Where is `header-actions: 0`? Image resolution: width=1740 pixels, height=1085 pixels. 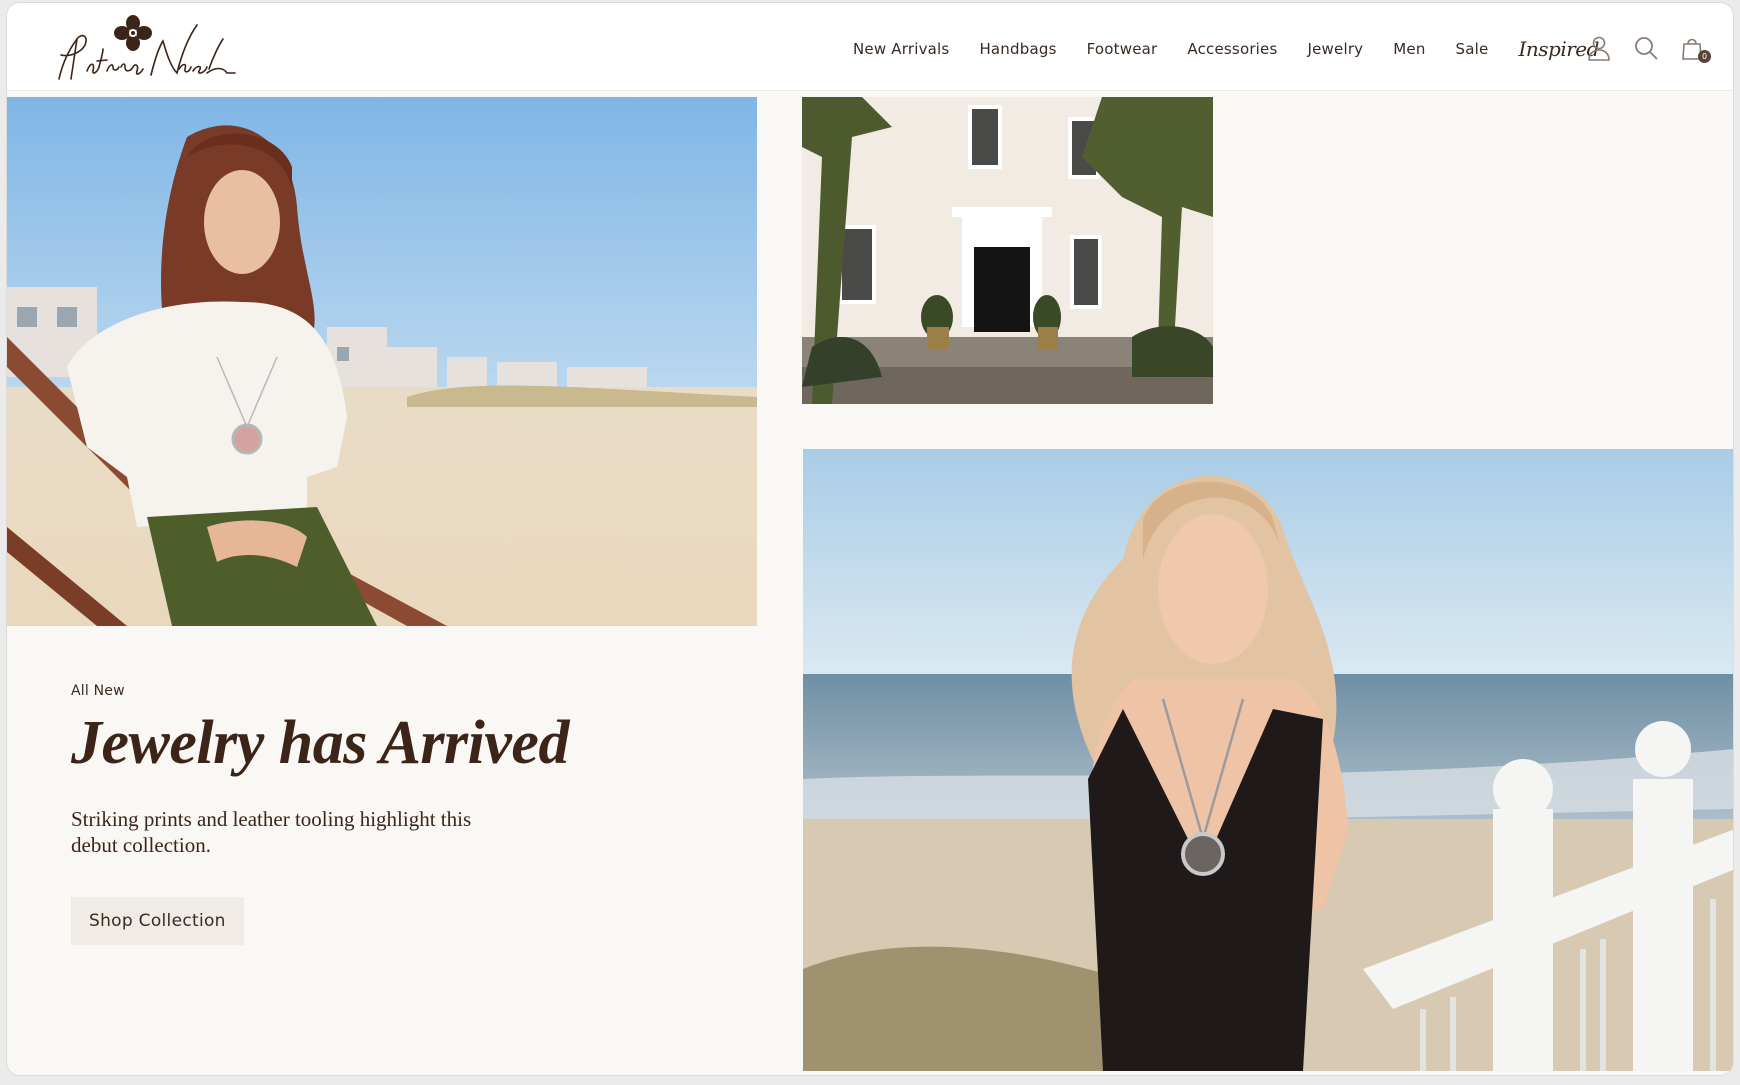 header-actions: 0 is located at coordinates (1655, 48).